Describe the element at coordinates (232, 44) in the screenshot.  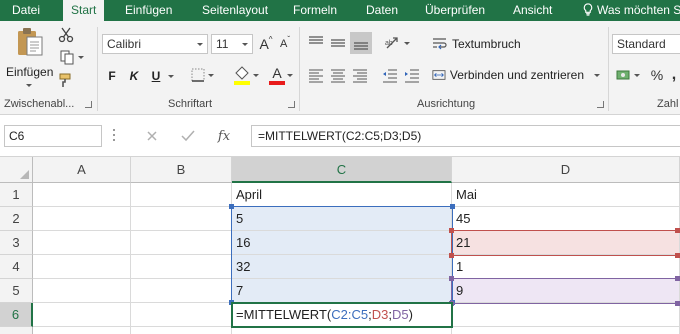
I see `font-size-select: 11` at that location.